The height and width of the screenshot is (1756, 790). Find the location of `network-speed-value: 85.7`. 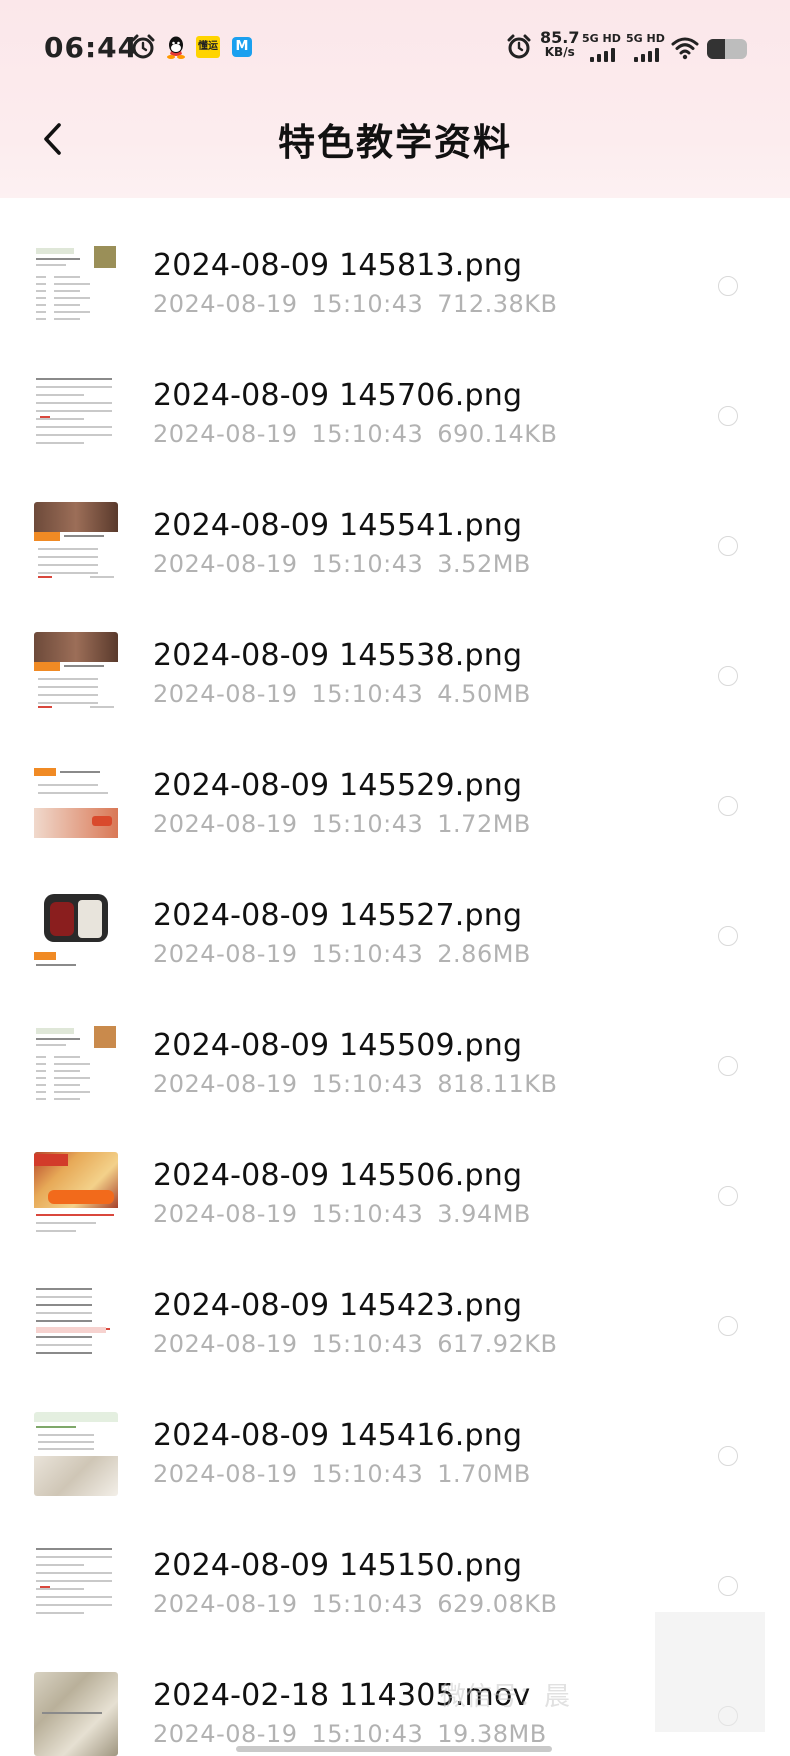

network-speed-value: 85.7 is located at coordinates (560, 37).